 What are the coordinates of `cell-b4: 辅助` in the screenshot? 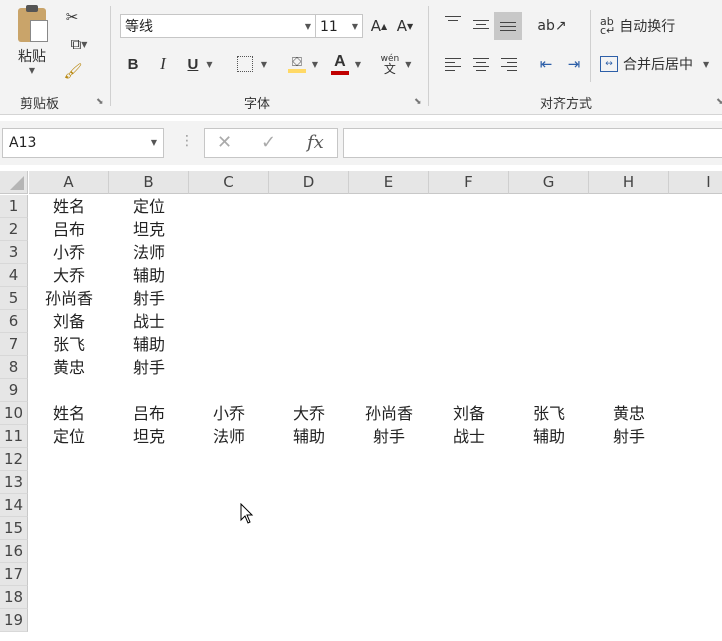 It's located at (149, 275).